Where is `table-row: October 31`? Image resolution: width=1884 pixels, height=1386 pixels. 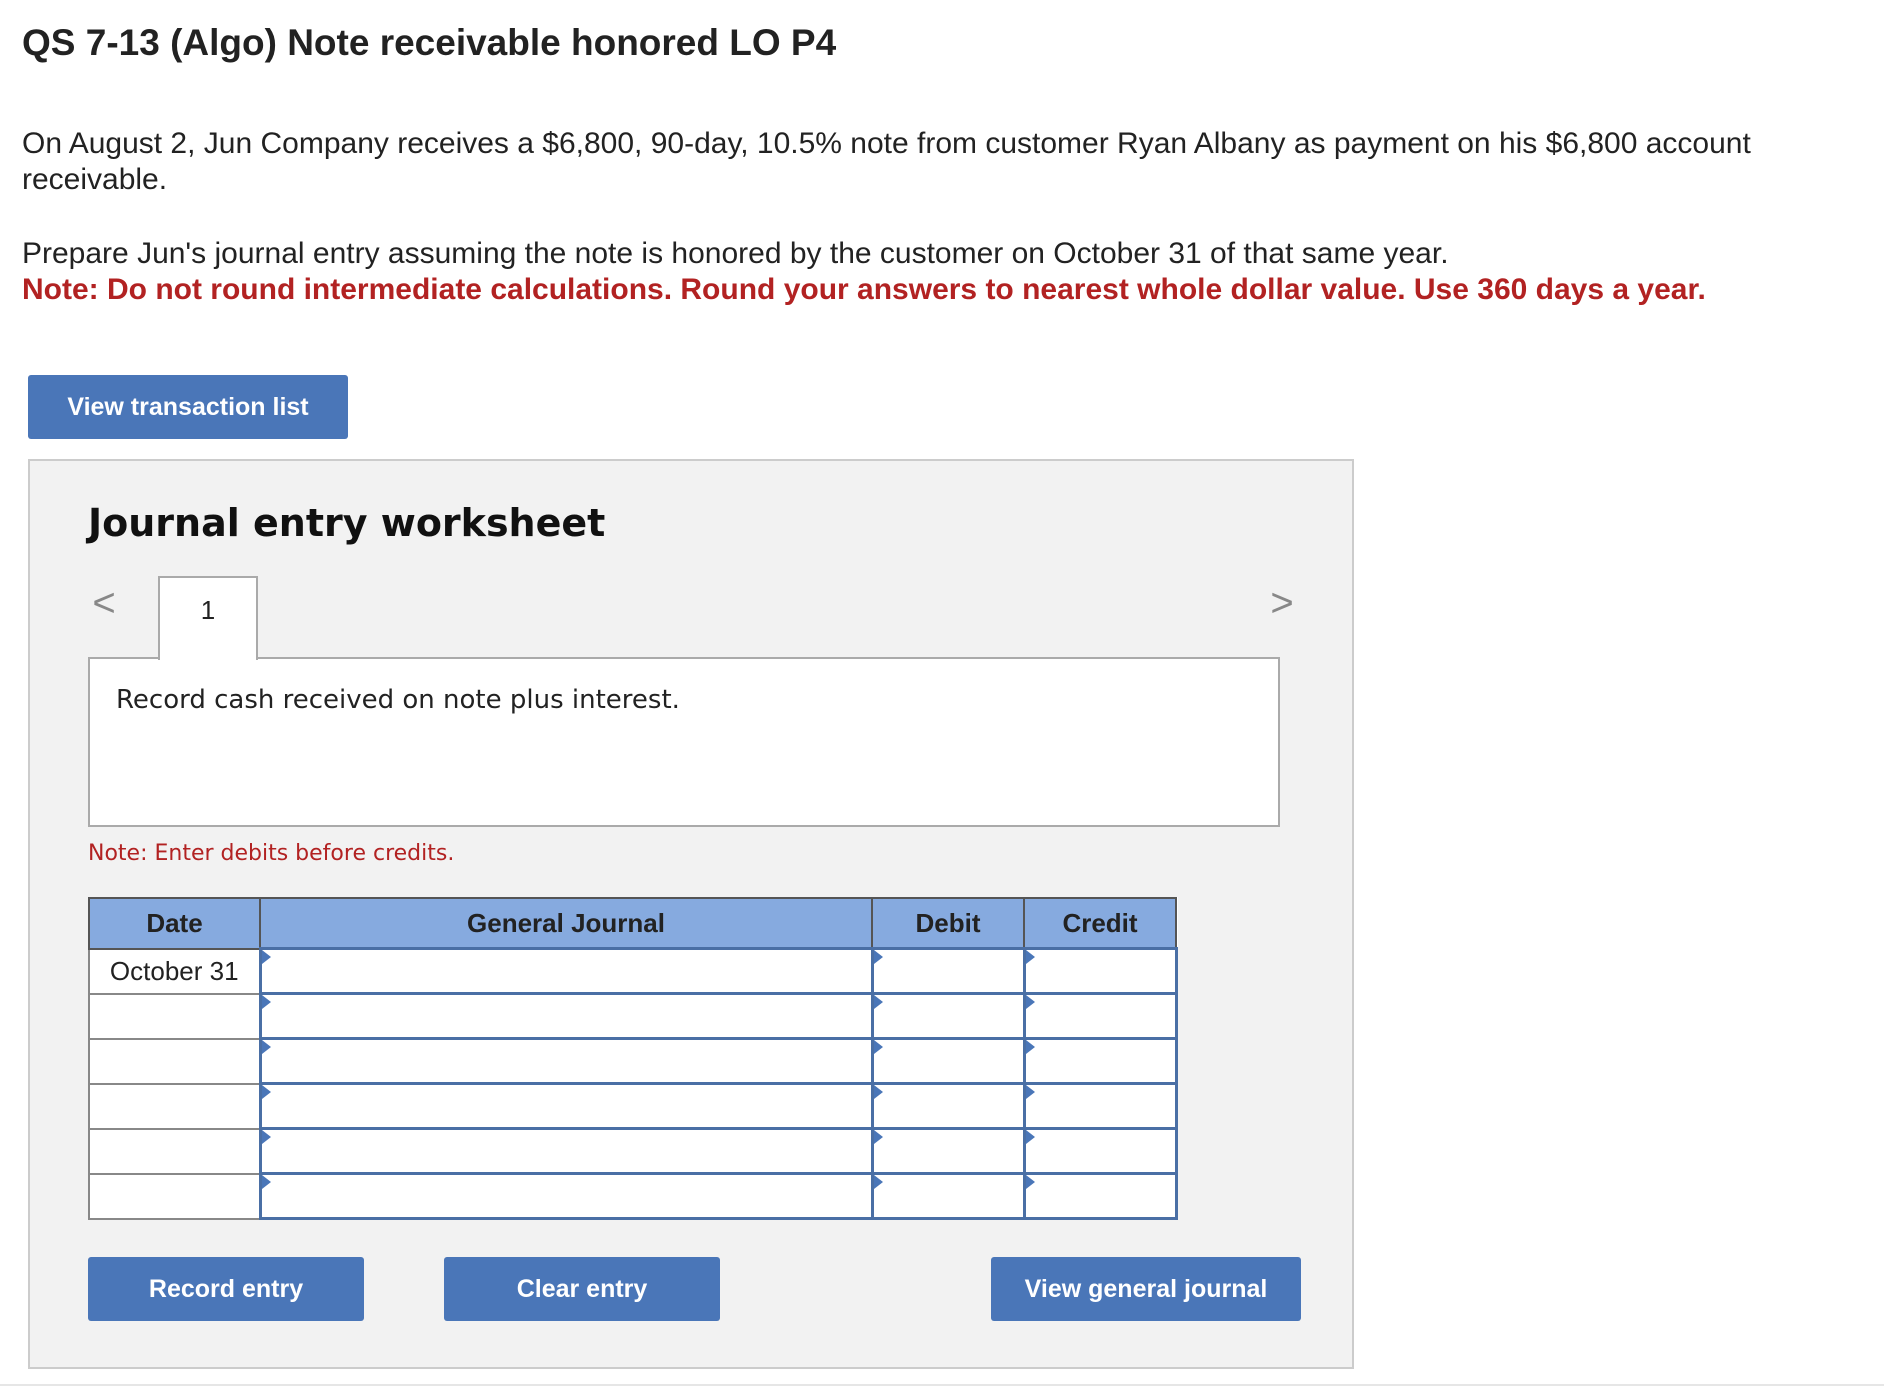 table-row: October 31 is located at coordinates (633, 971).